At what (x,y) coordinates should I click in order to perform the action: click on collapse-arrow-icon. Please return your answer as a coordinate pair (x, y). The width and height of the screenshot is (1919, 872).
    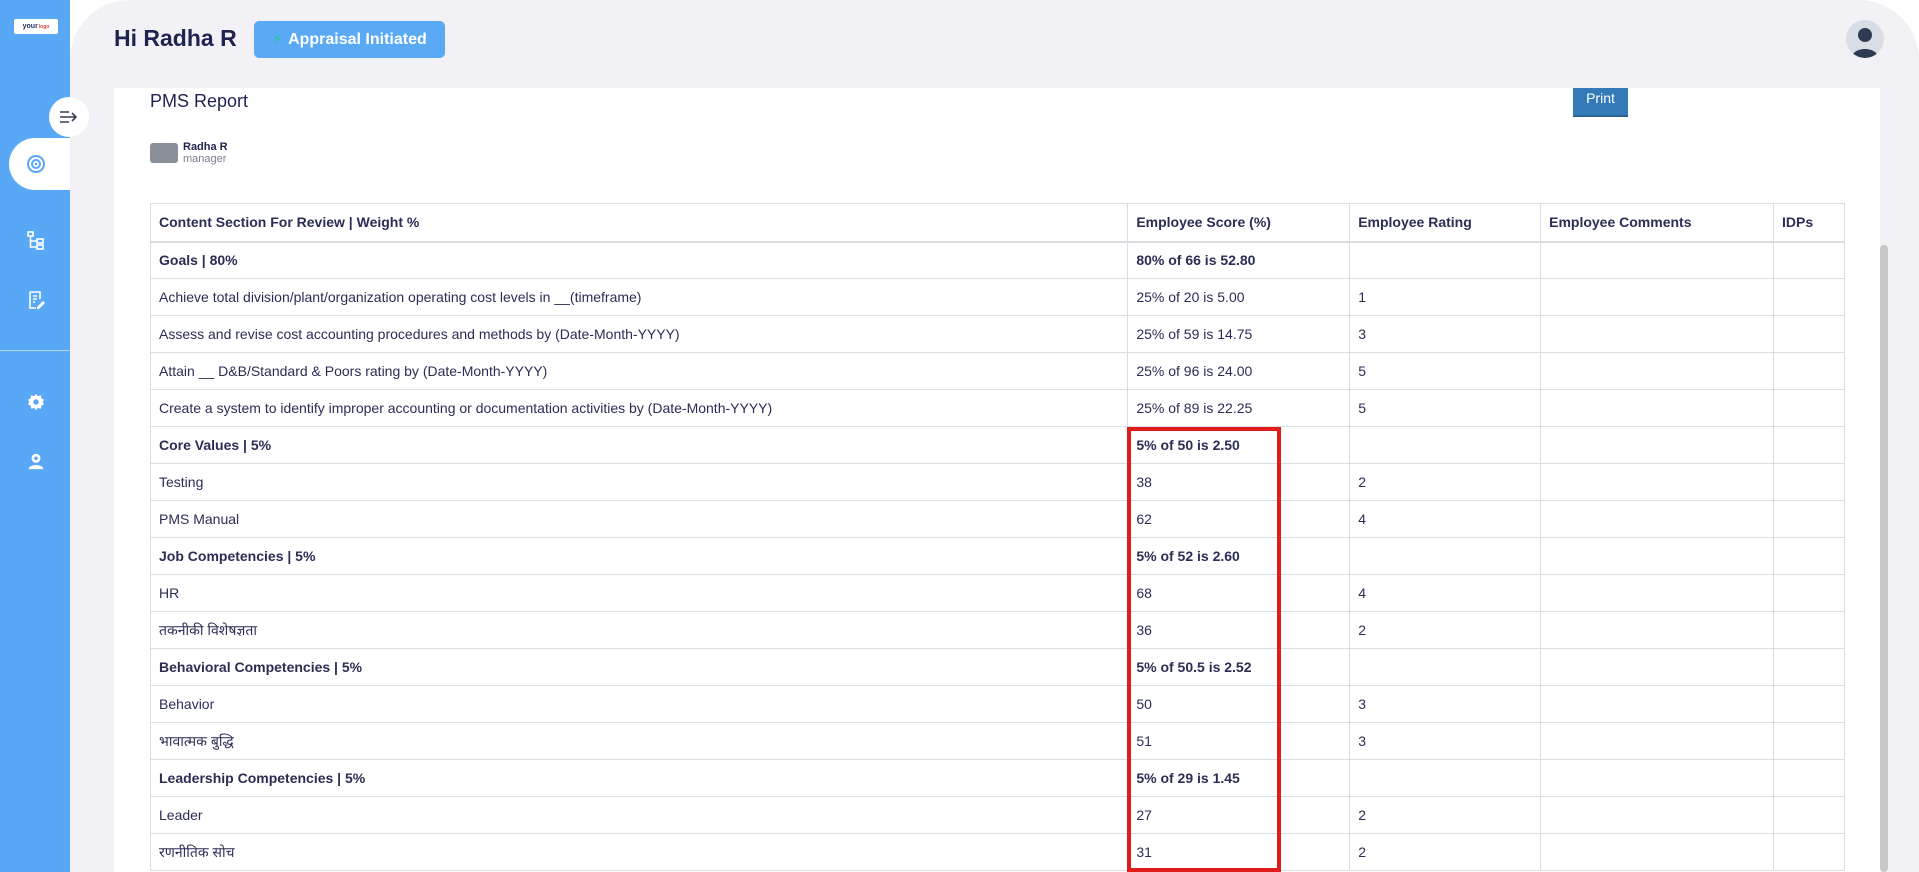
    Looking at the image, I should click on (69, 117).